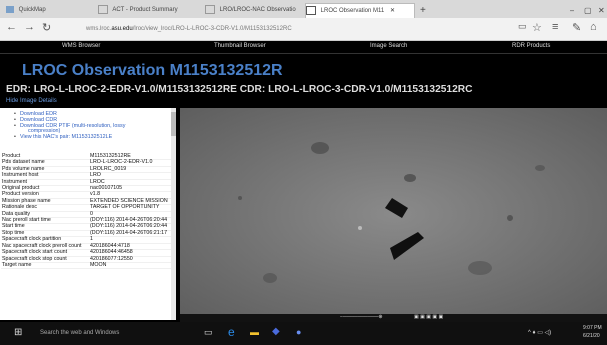 This screenshot has width=607, height=345. Describe the element at coordinates (388, 46) in the screenshot. I see `nav-image-search: Image Search` at that location.